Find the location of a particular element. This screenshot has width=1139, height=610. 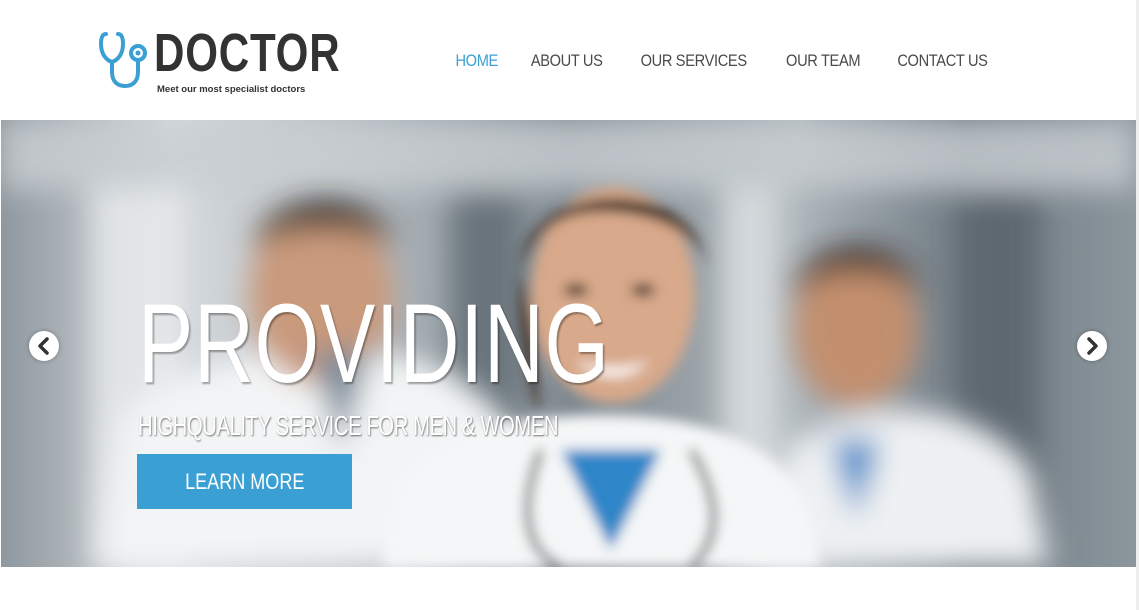

site-logo: DOCTOR Meet our most specialist doctors is located at coordinates (219, 61).